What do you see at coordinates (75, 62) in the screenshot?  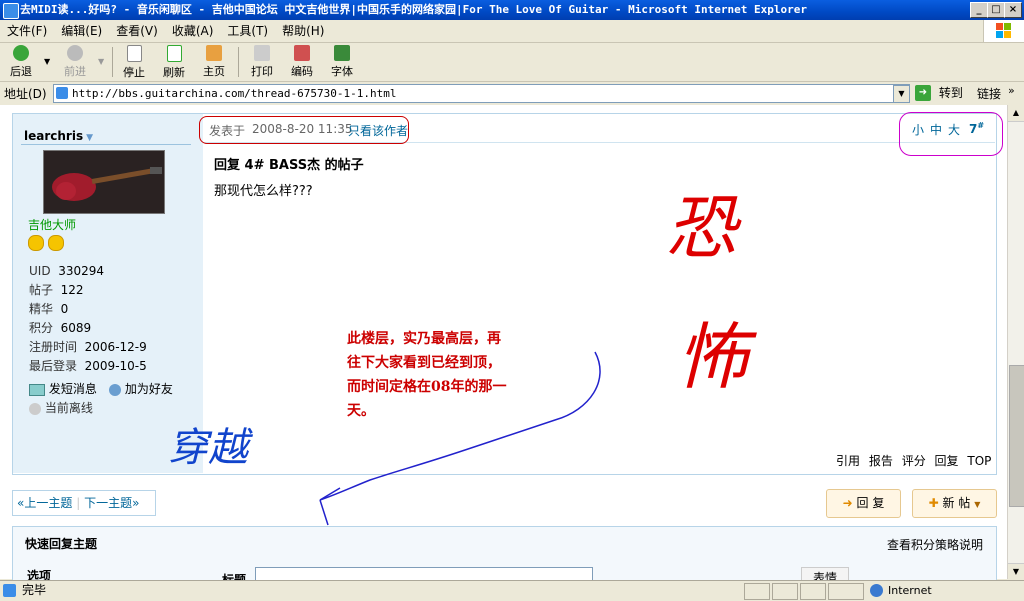 I see `forward-button: 前进` at bounding box center [75, 62].